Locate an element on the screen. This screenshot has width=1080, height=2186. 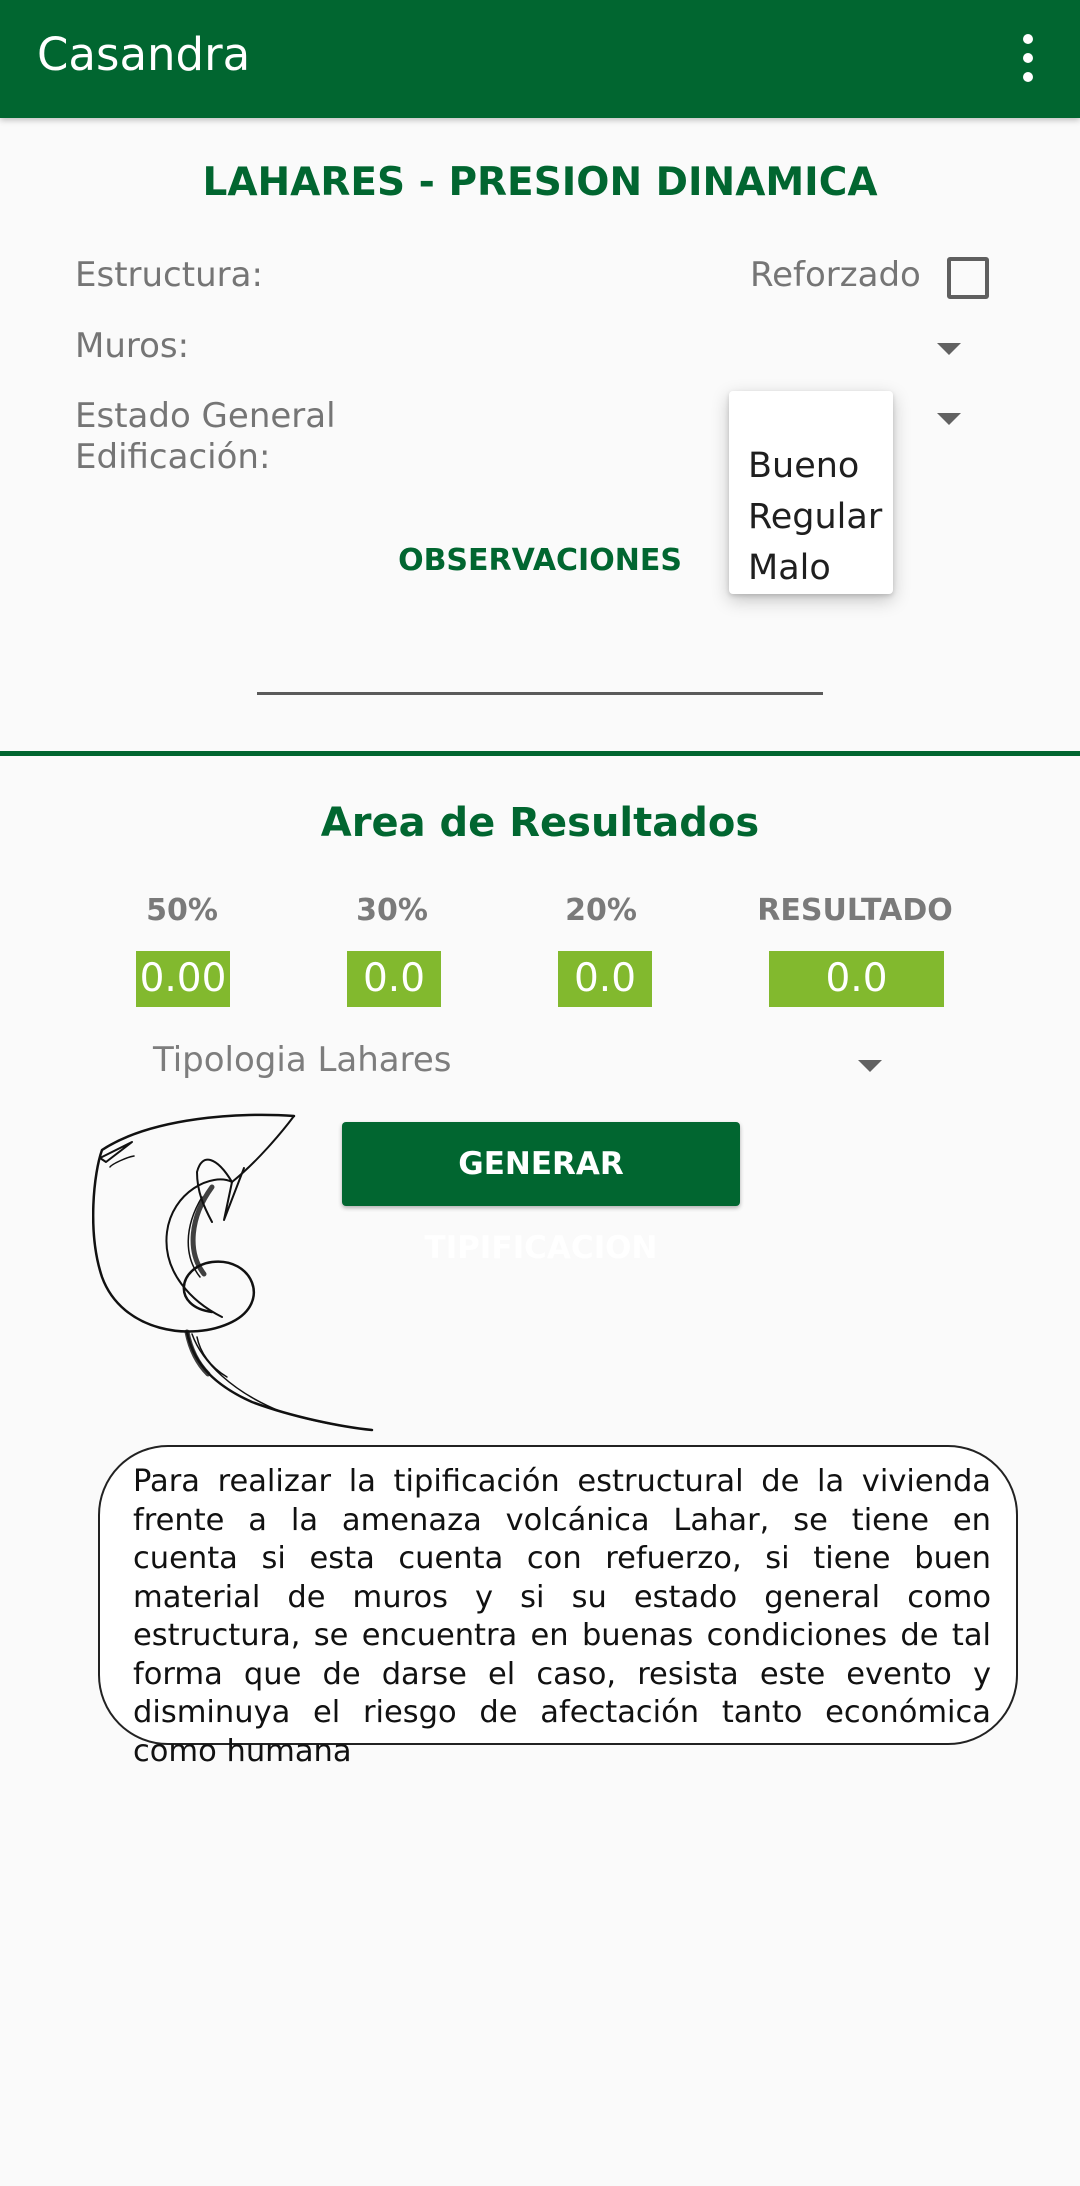
estado-dropdown-arrow-icon is located at coordinates (949, 419).